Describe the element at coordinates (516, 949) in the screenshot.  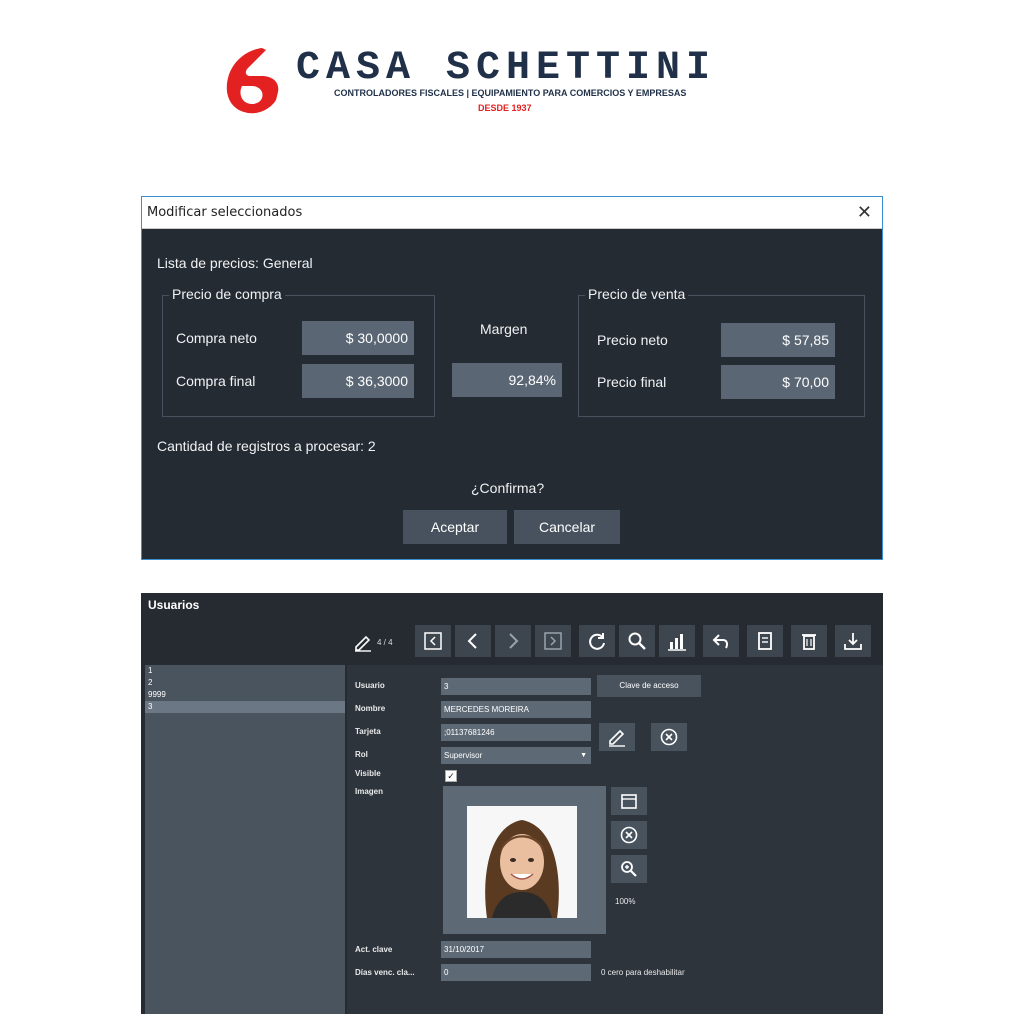
I see `act-clave-input: 31/10/2017` at that location.